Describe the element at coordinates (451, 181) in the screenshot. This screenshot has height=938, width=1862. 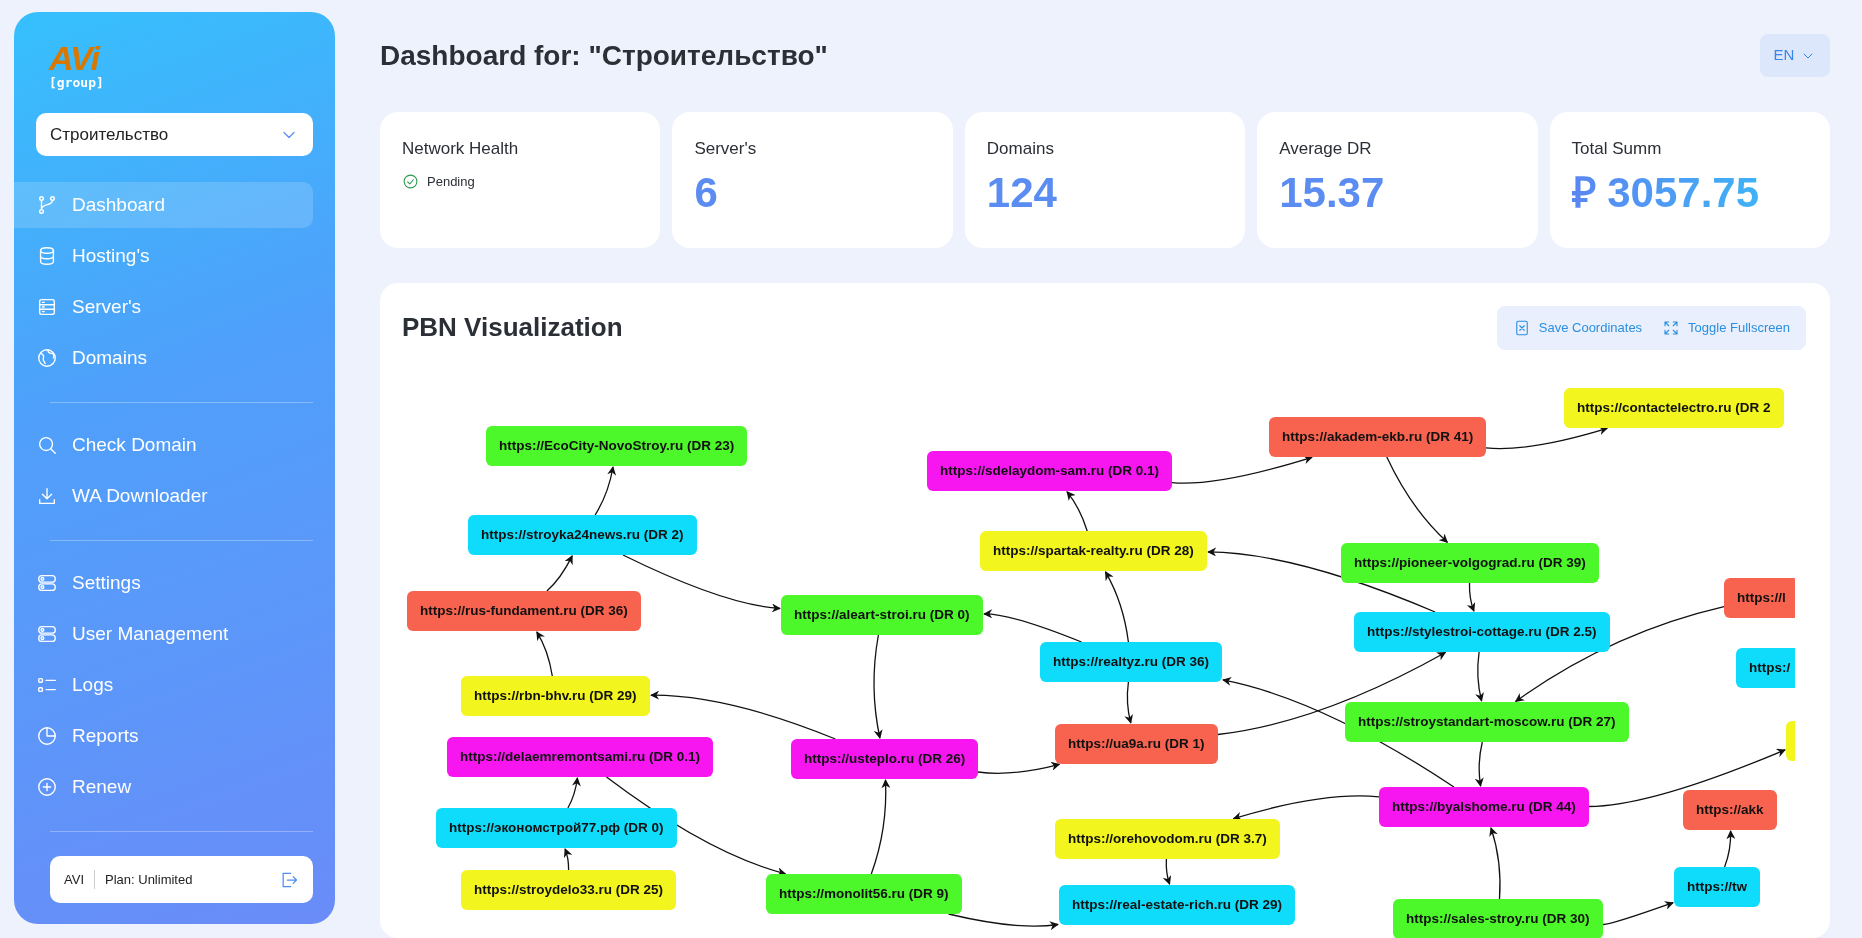
I see `status-text: Pending` at that location.